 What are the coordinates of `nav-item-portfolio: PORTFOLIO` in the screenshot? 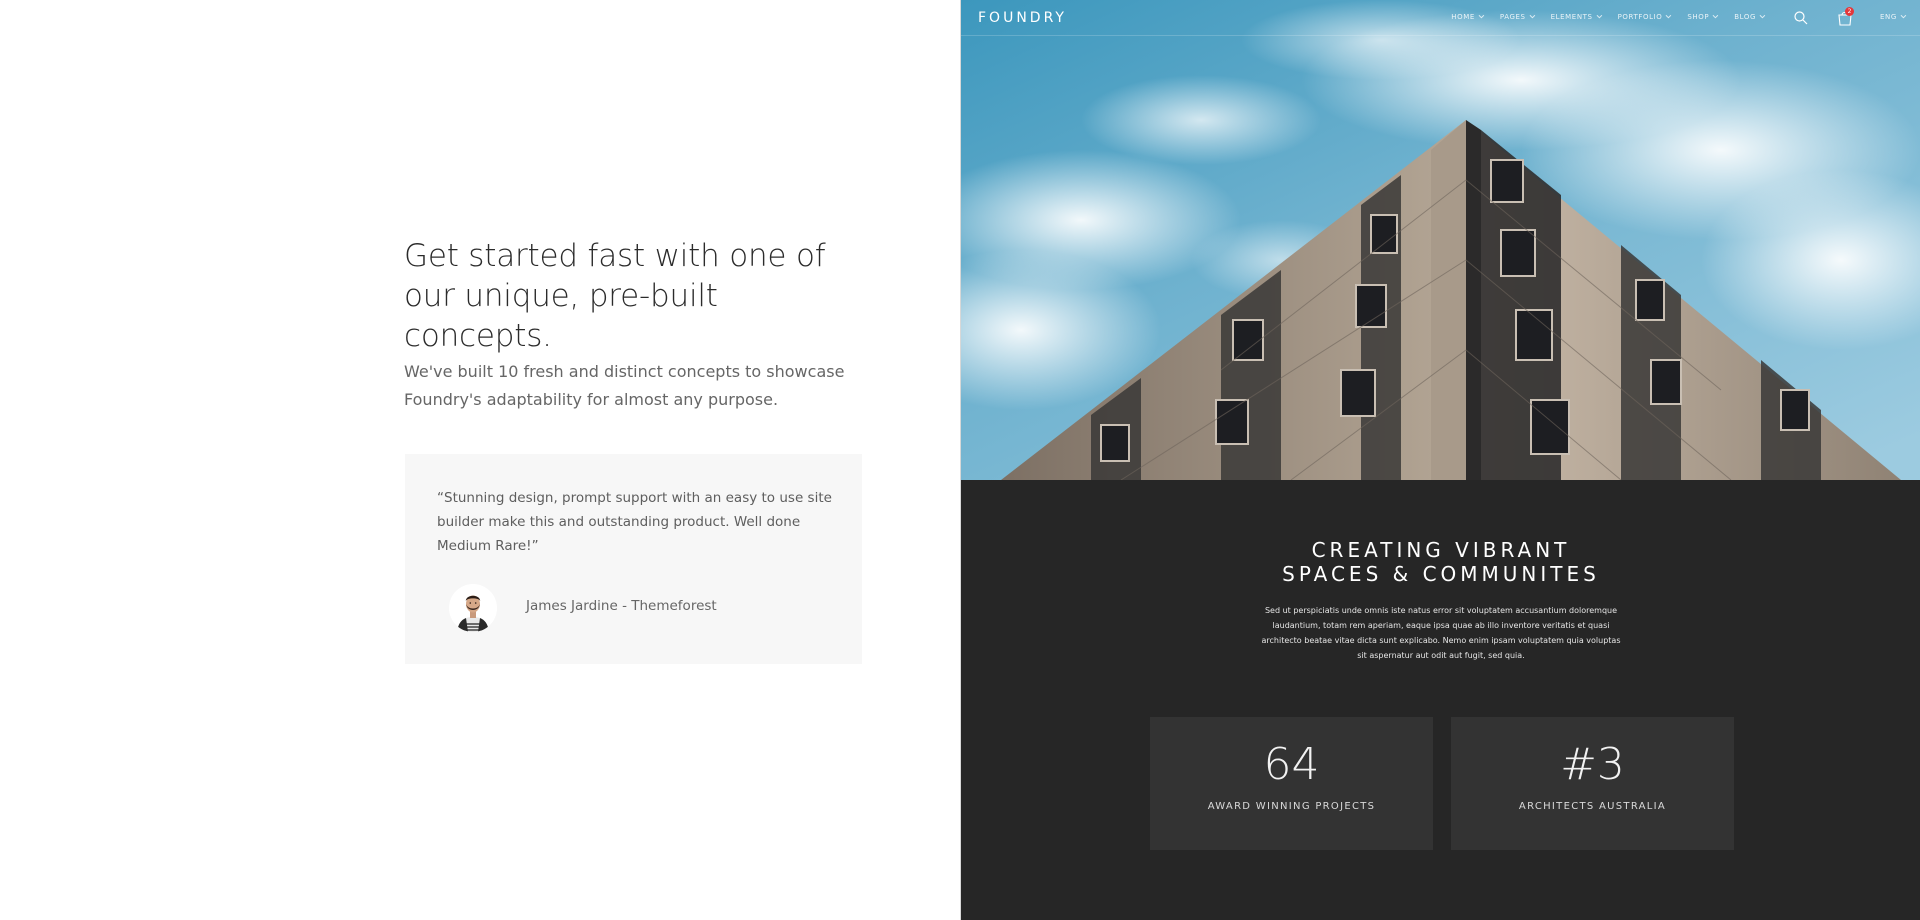 It's located at (1644, 16).